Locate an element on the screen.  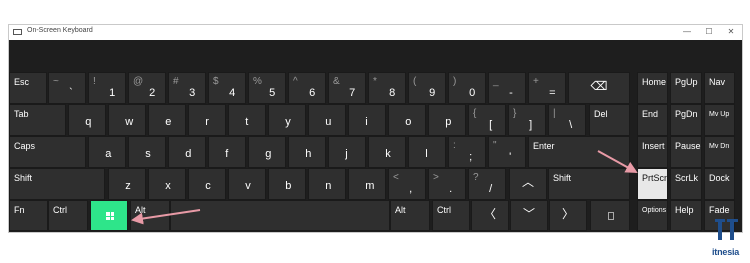
itnesia-logo: itnesia is located at coordinates (727, 239).